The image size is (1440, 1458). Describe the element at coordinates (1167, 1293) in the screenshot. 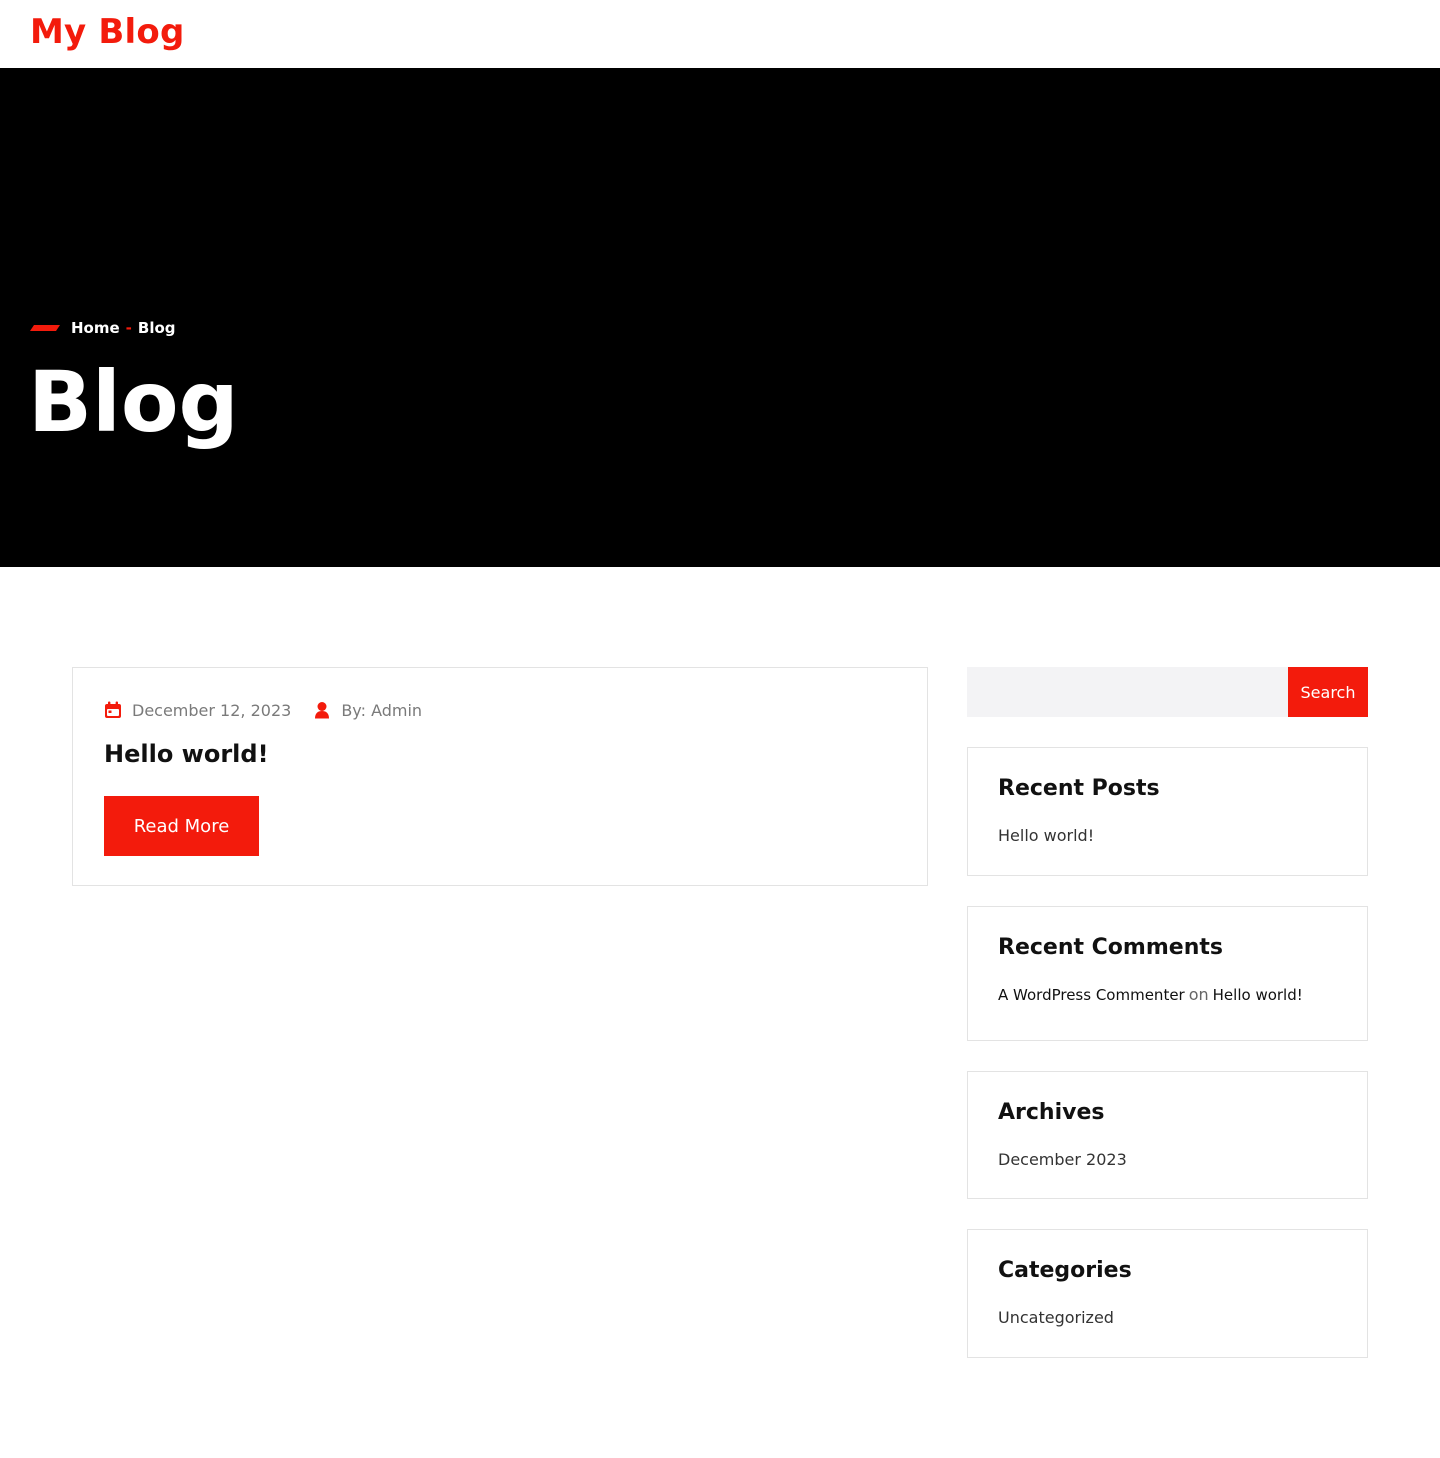

I see `categories-widget: Categories Uncategorized` at that location.